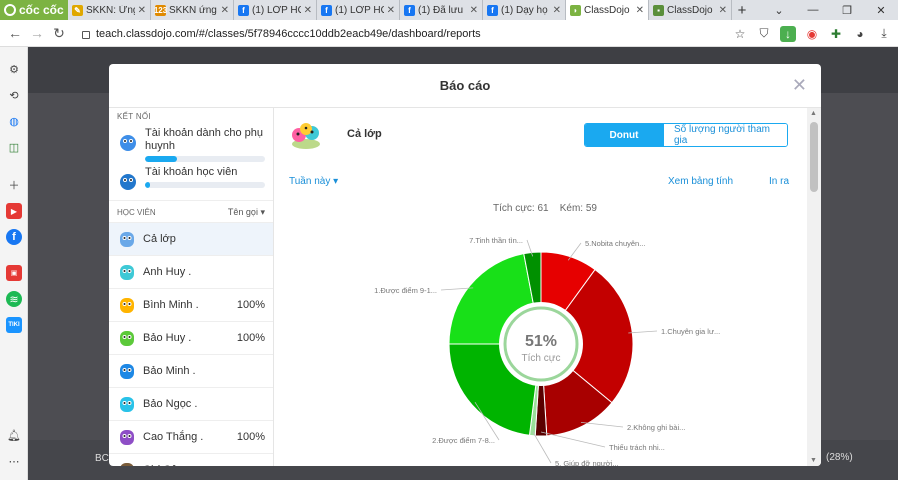 Image resolution: width=898 pixels, height=480 pixels. What do you see at coordinates (364, 134) in the screenshot?
I see `class-name: Cả lớp` at bounding box center [364, 134].